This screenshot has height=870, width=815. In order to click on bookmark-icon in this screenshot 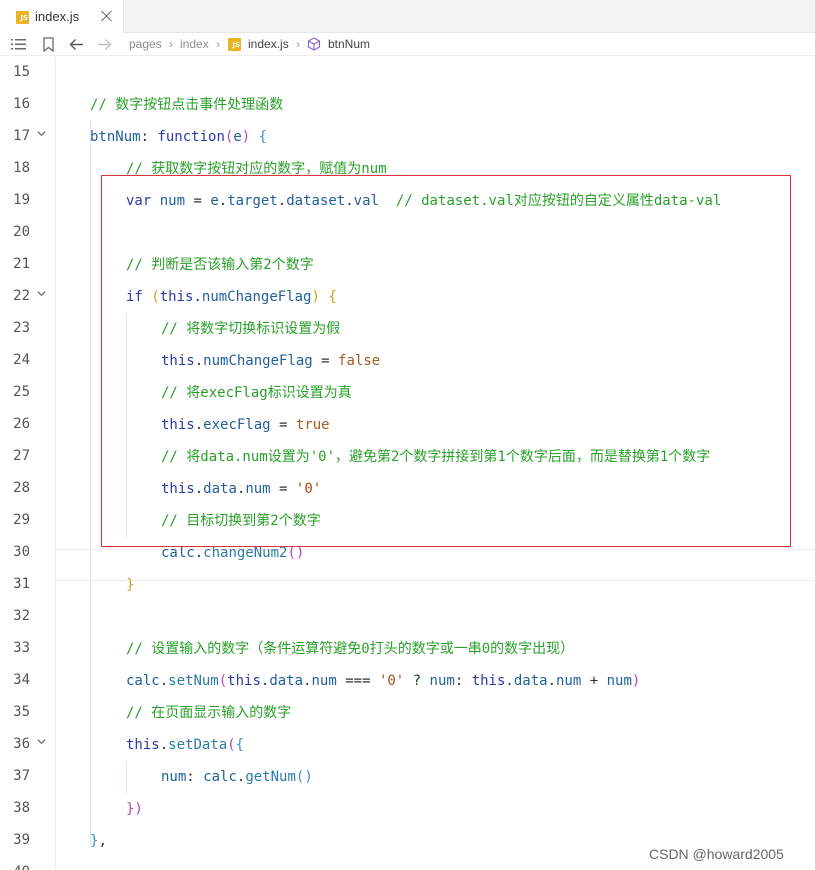, I will do `click(48, 44)`.